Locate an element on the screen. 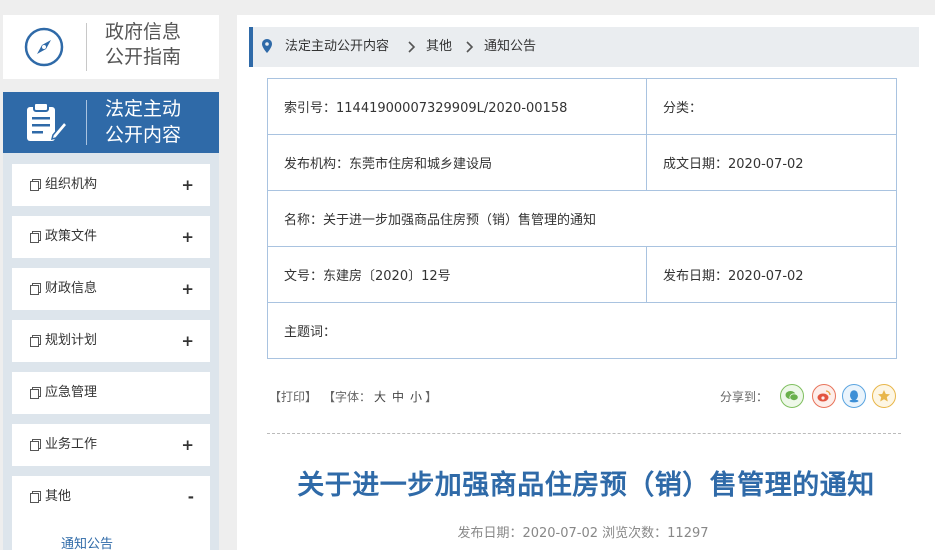 The height and width of the screenshot is (550, 935). index-no-label: 索引号： is located at coordinates (310, 108).